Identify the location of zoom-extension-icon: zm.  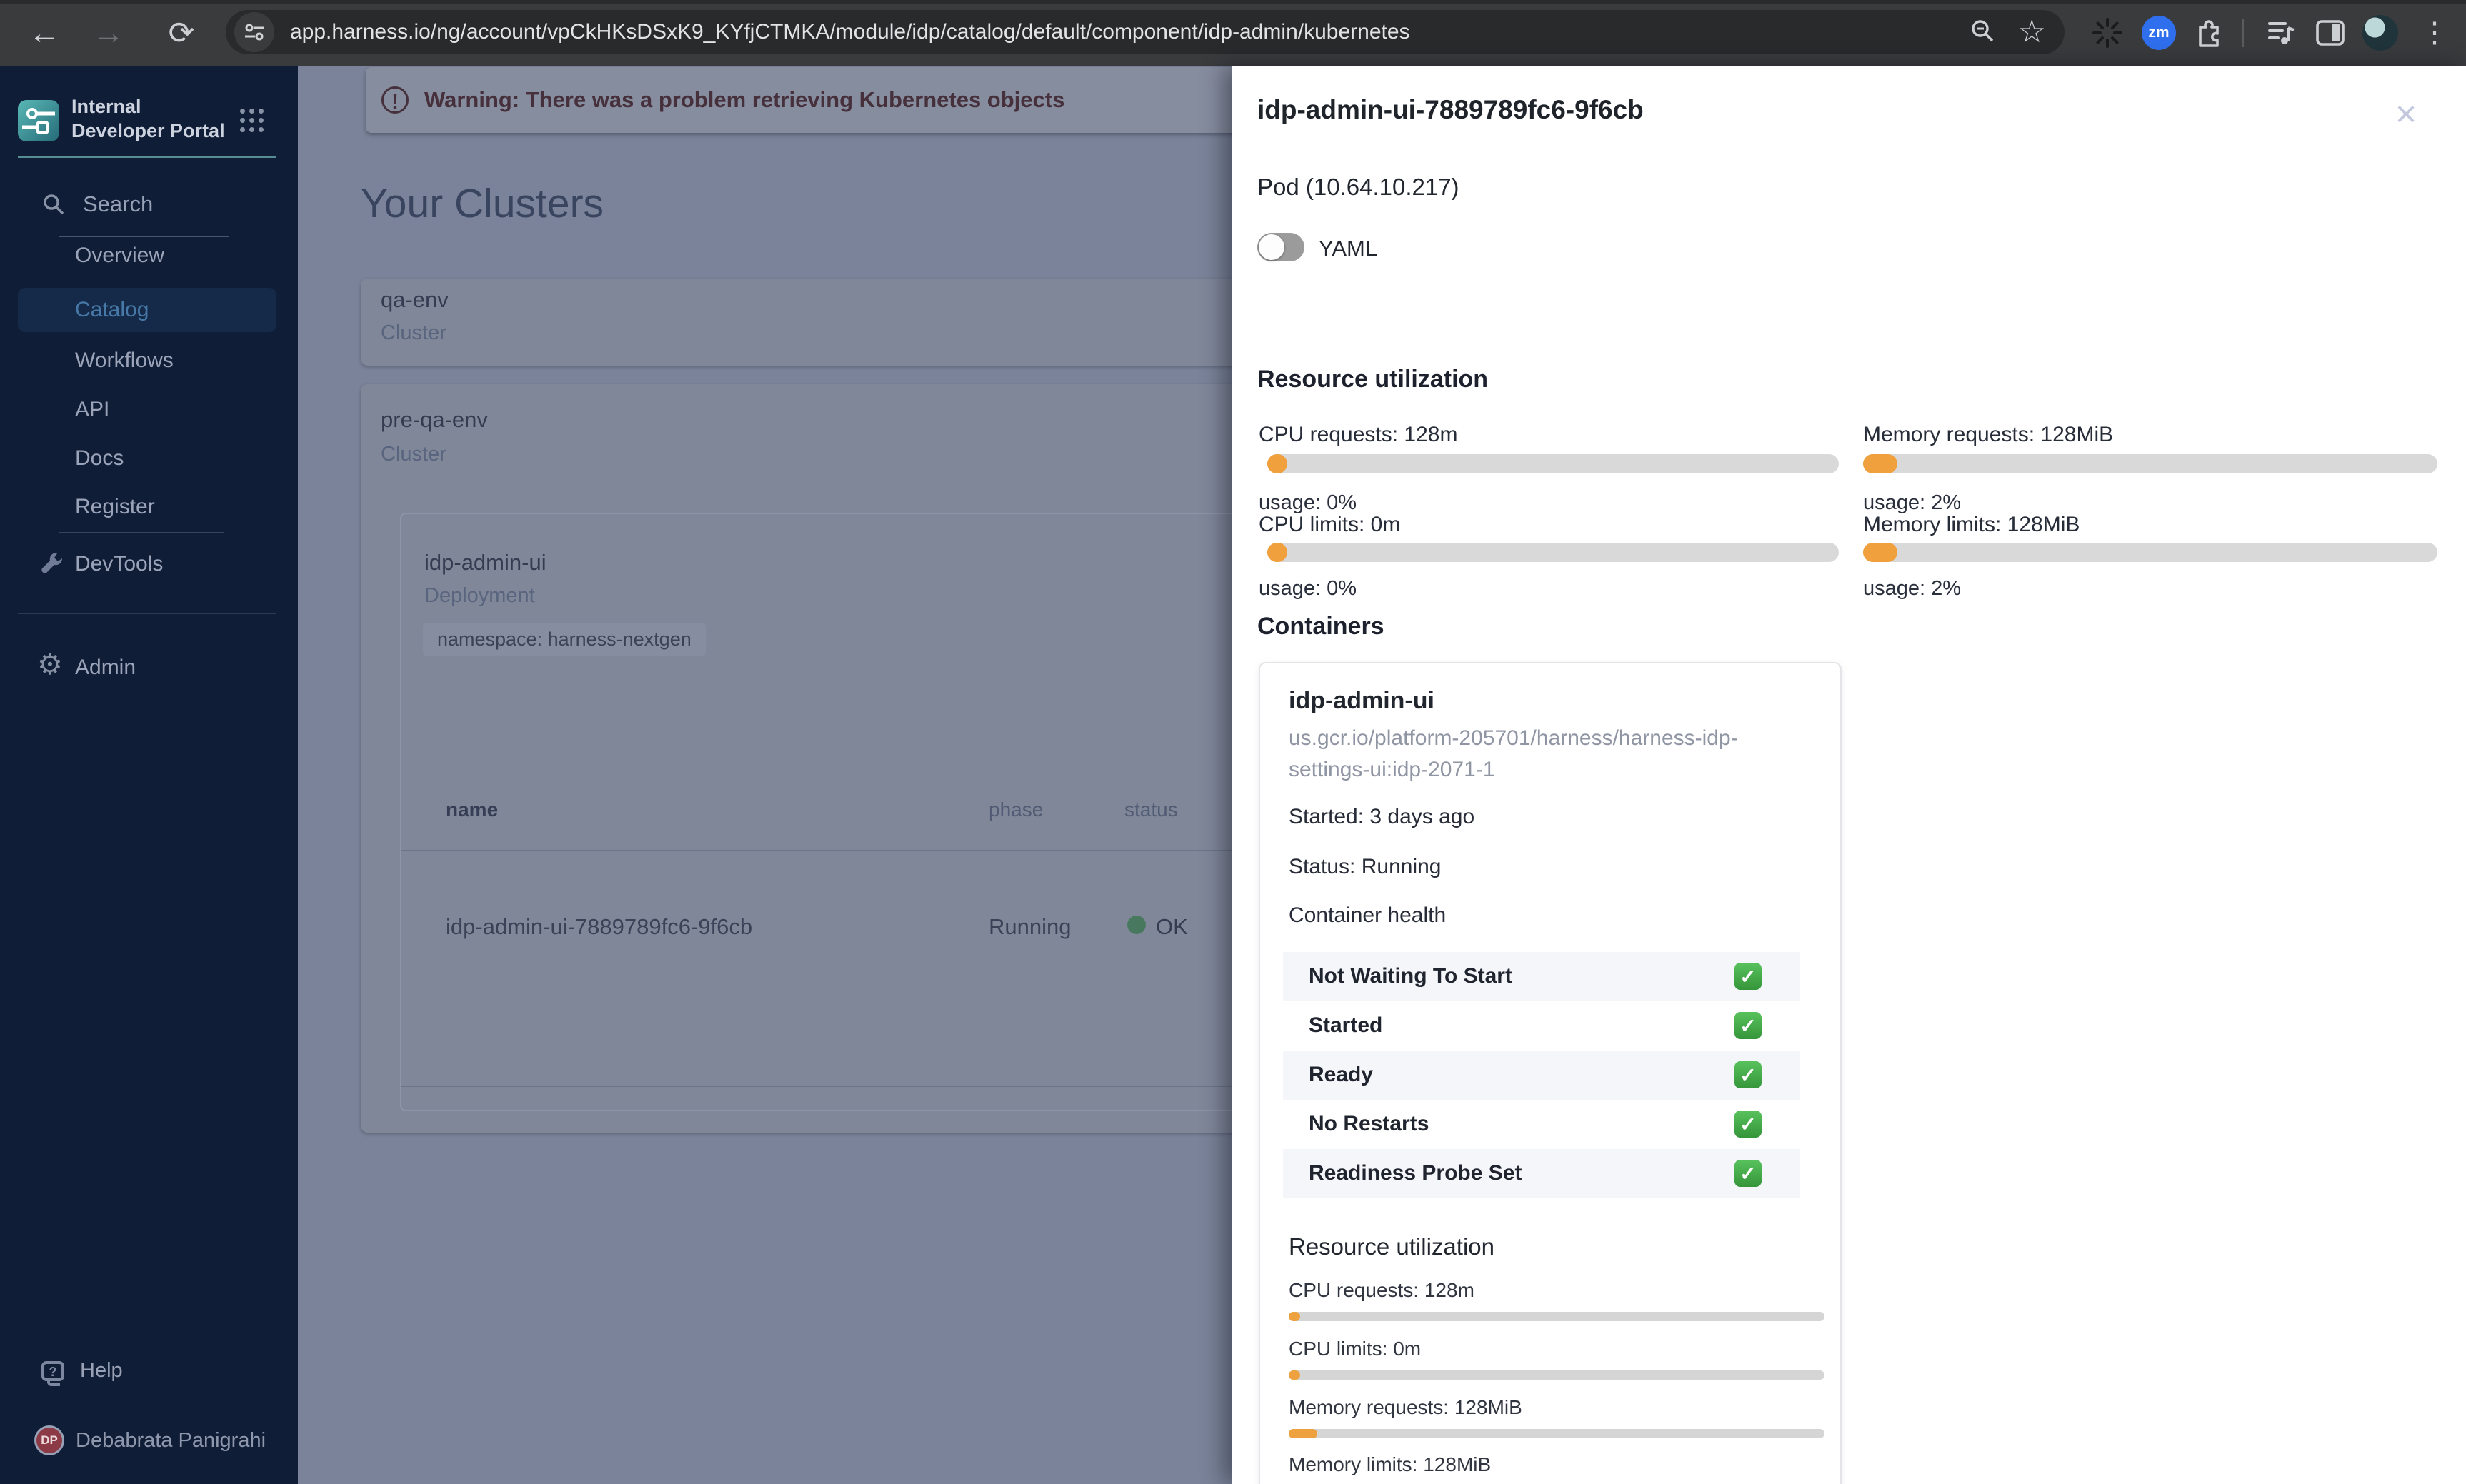
(2158, 32).